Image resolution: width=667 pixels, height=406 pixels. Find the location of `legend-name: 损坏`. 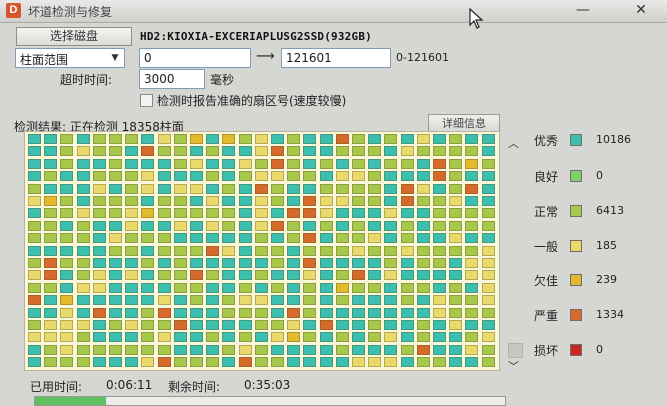

legend-name: 损坏 is located at coordinates (546, 351).